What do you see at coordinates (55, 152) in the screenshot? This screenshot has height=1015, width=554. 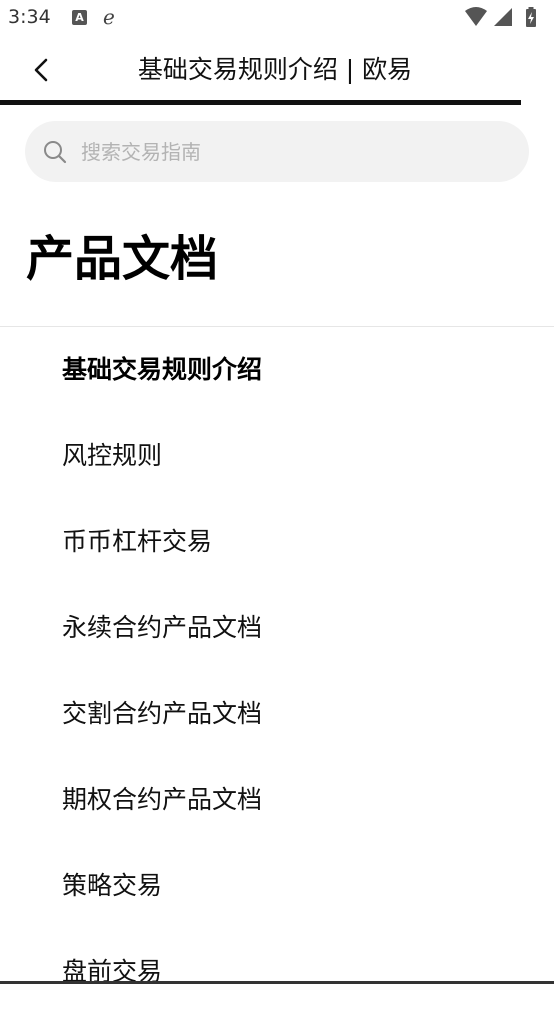 I see `search-icon` at bounding box center [55, 152].